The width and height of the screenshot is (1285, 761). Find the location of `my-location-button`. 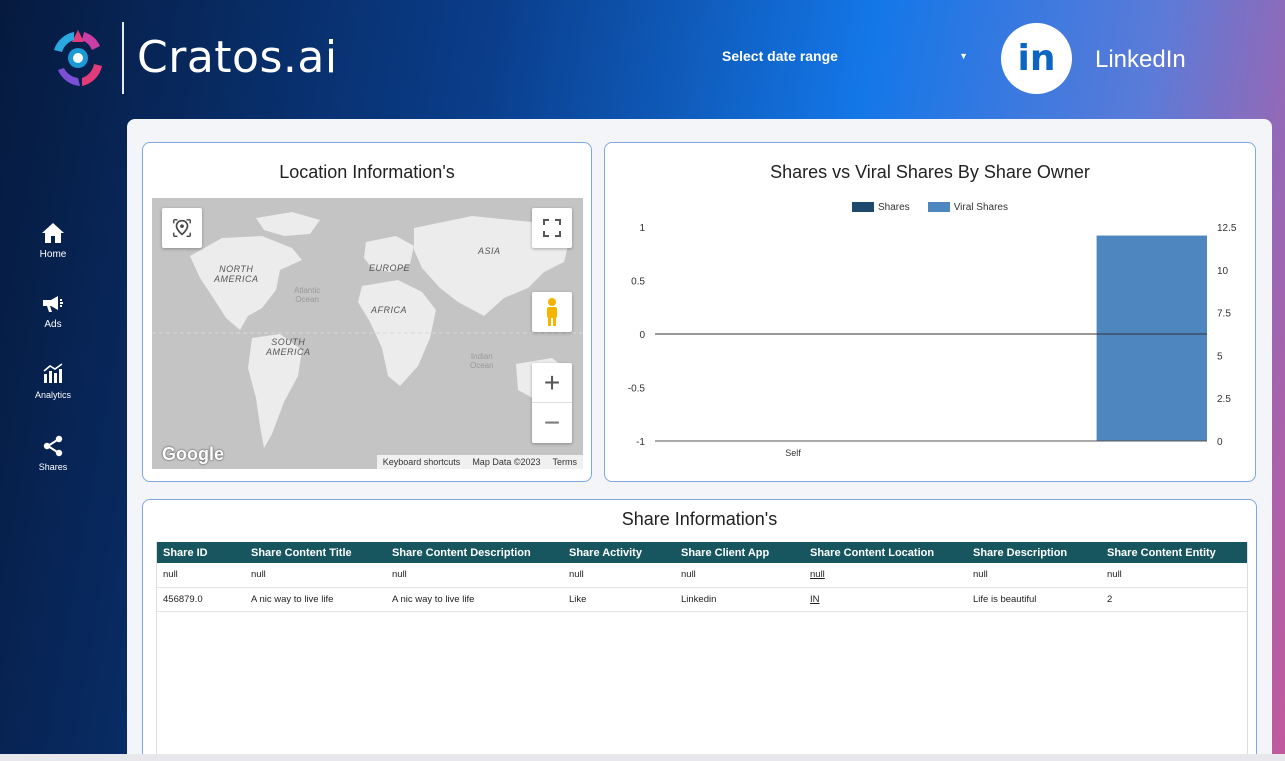

my-location-button is located at coordinates (182, 228).